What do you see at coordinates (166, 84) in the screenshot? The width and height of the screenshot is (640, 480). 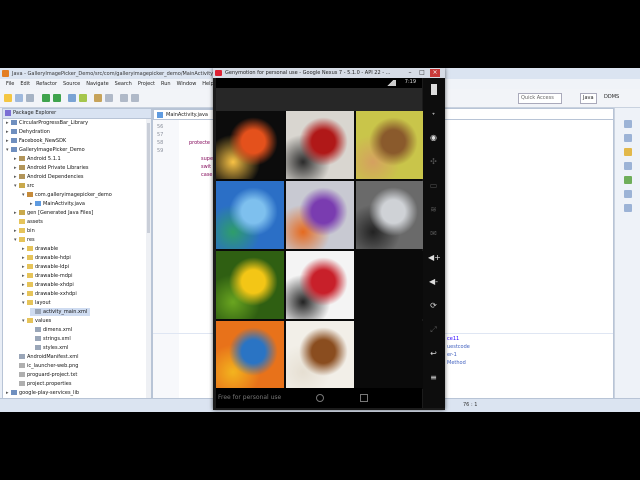 I see `menu-run: Run` at bounding box center [166, 84].